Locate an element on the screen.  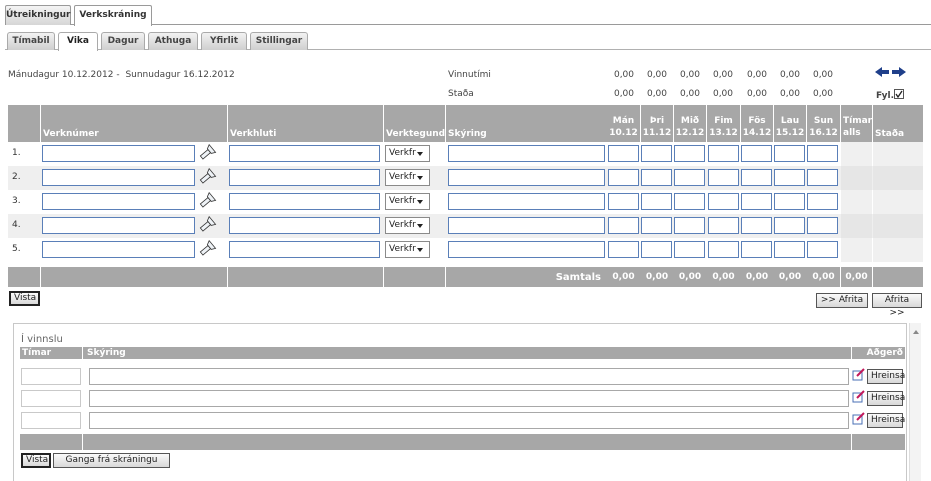
vista-button: Vista is located at coordinates (24, 298).